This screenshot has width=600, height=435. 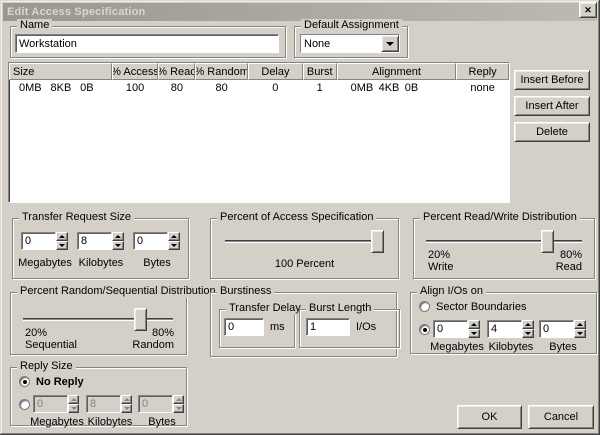 What do you see at coordinates (51, 345) in the screenshot?
I see `sequential-label: Sequential` at bounding box center [51, 345].